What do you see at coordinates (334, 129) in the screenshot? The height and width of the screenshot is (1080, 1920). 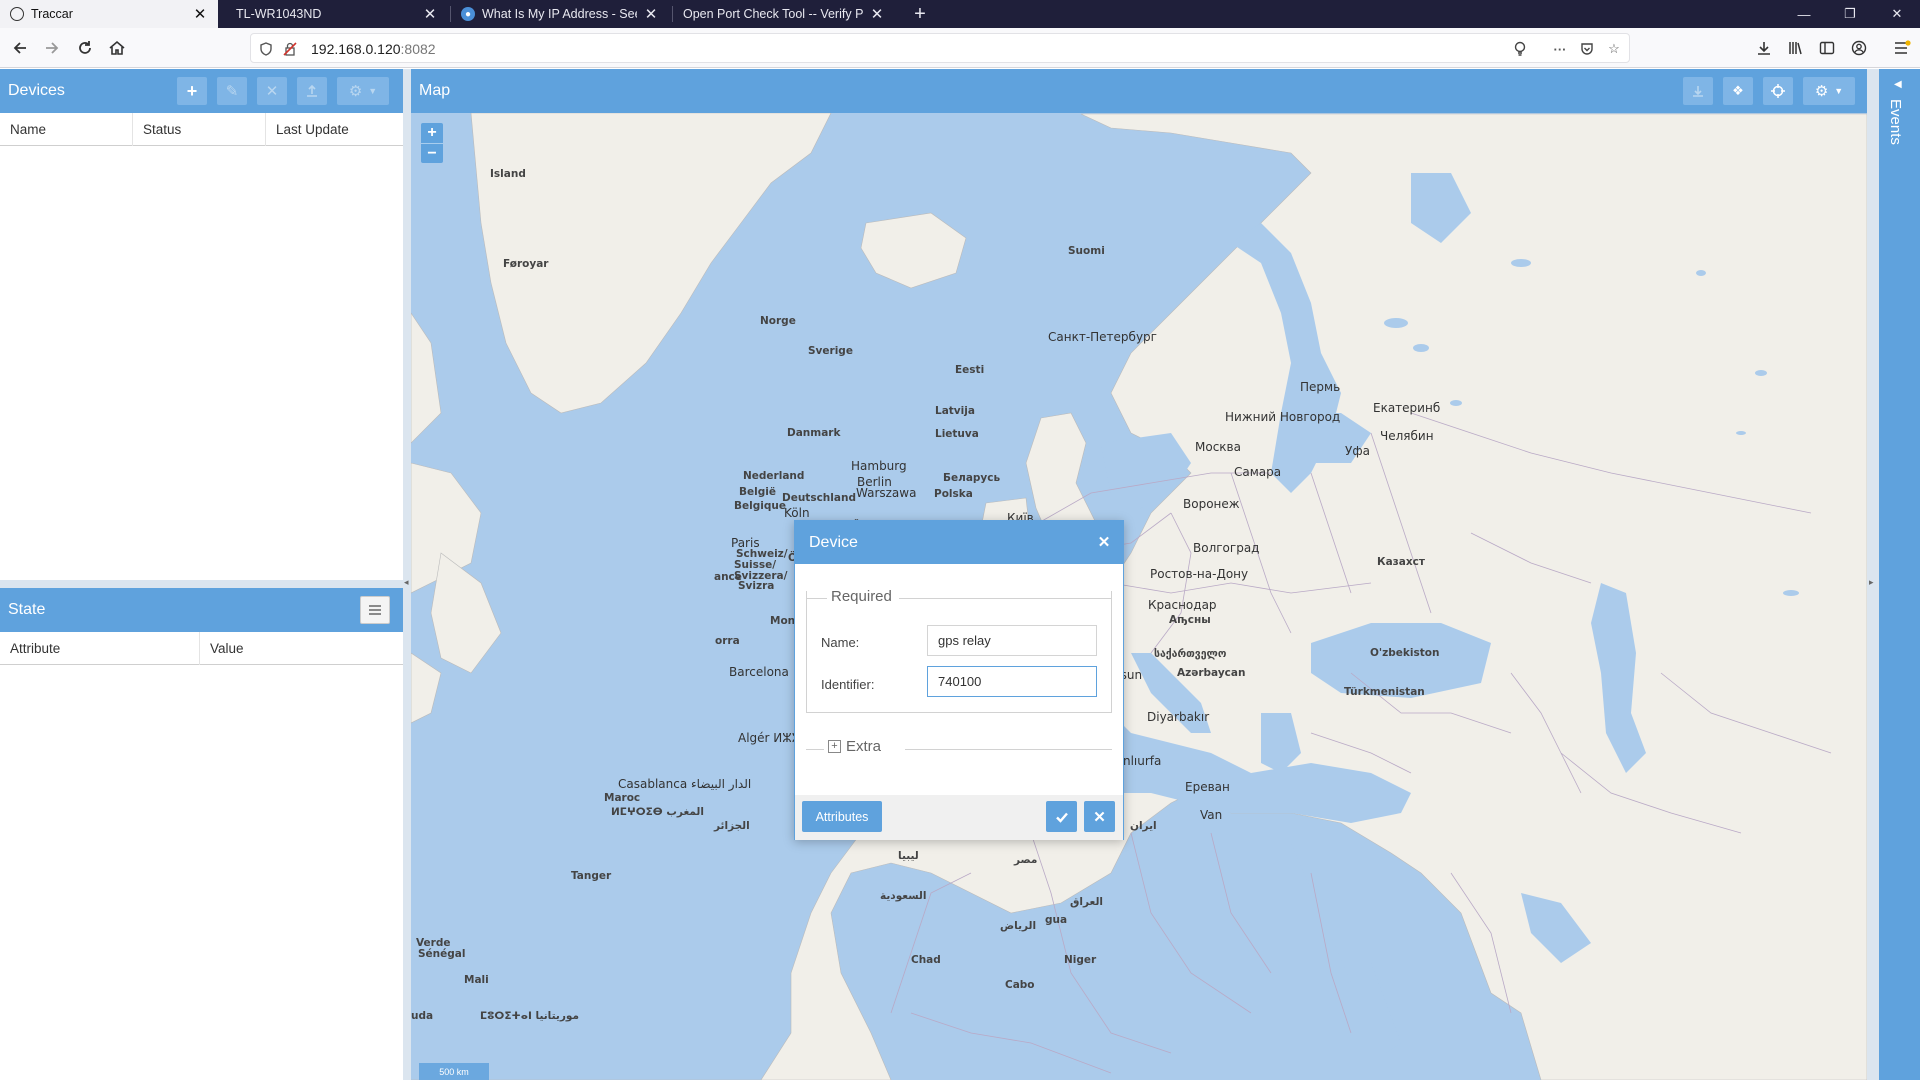 I see `column-last-update: Last Update` at bounding box center [334, 129].